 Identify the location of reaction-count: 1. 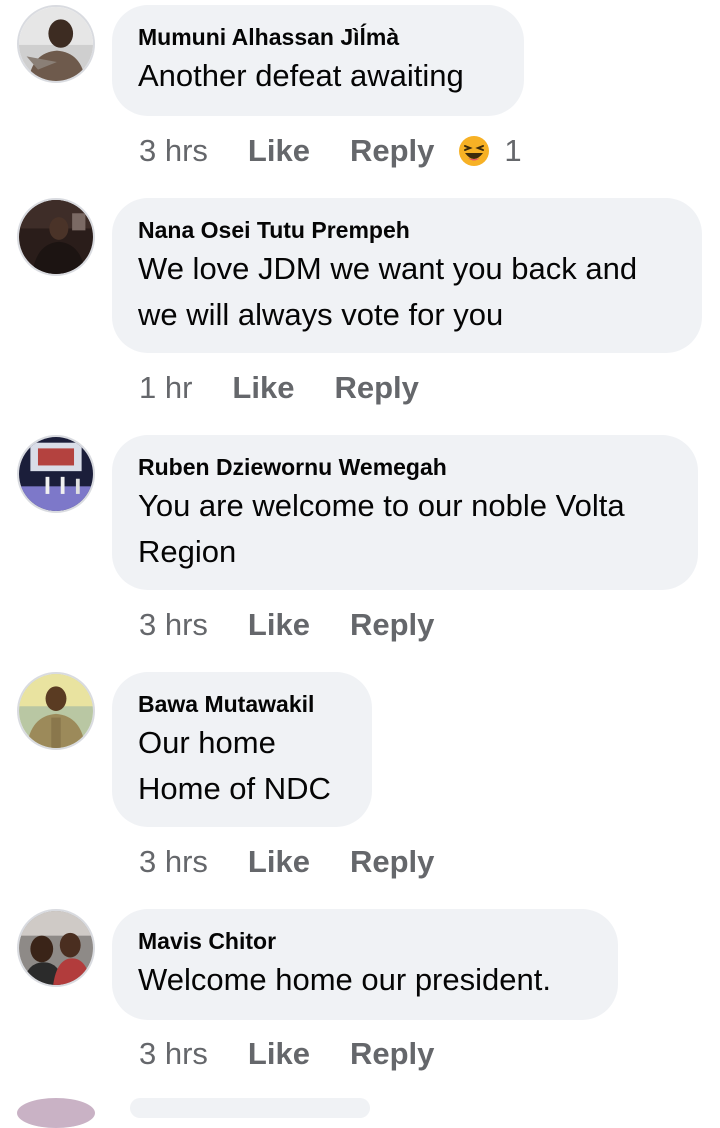
(513, 150).